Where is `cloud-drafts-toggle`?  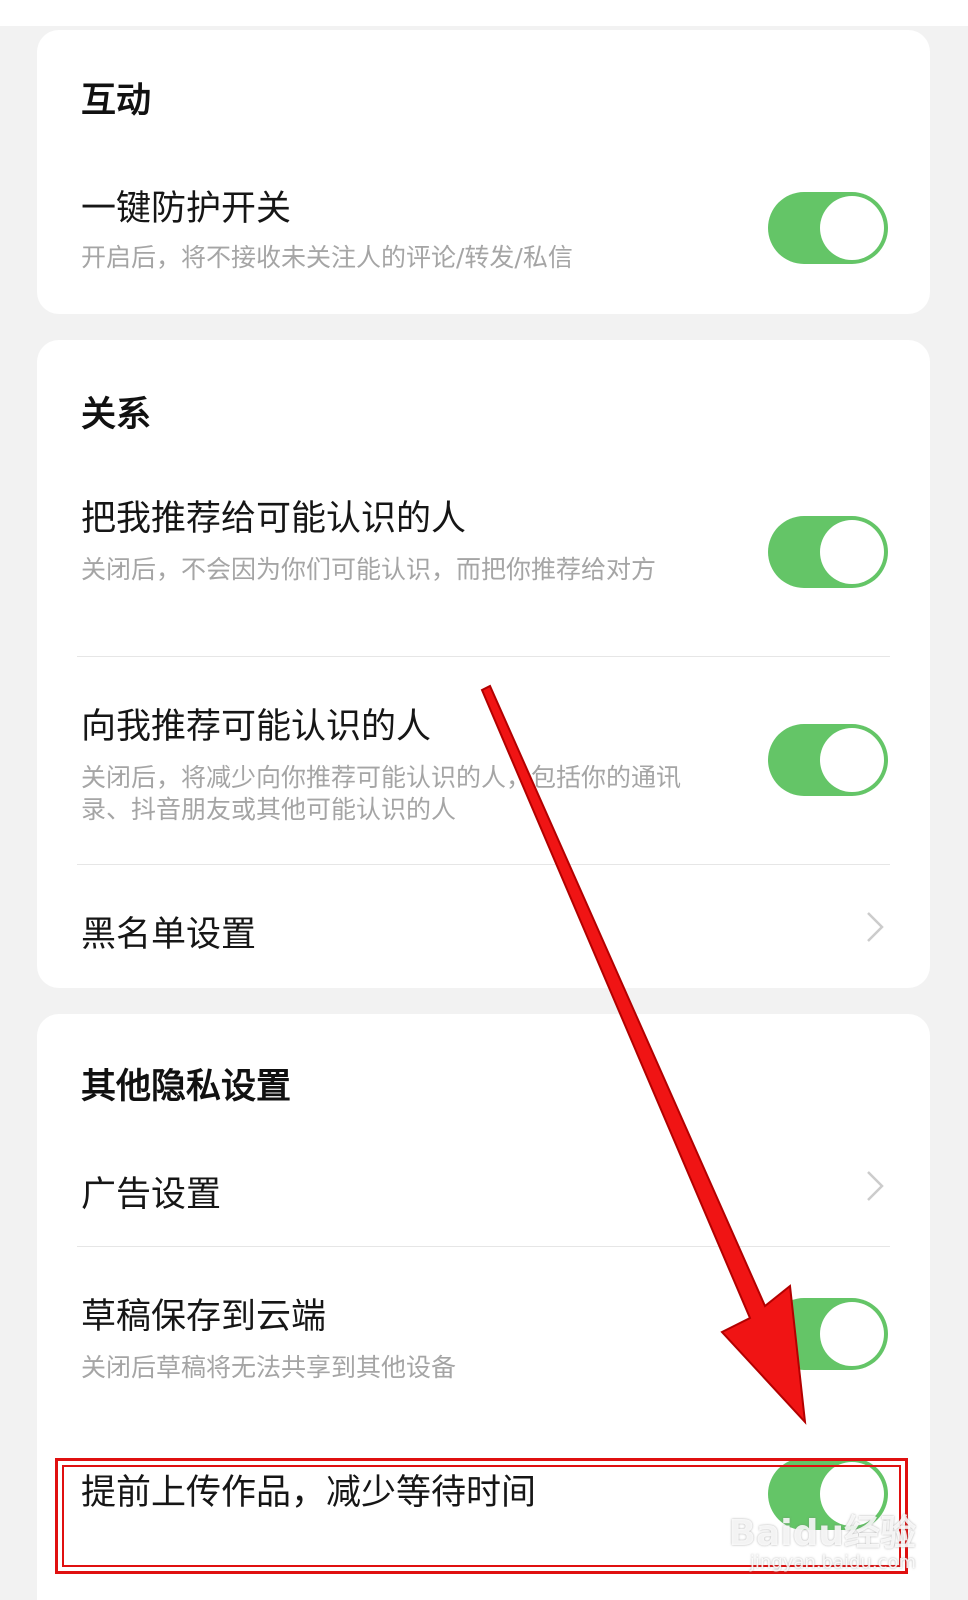 cloud-drafts-toggle is located at coordinates (828, 1334).